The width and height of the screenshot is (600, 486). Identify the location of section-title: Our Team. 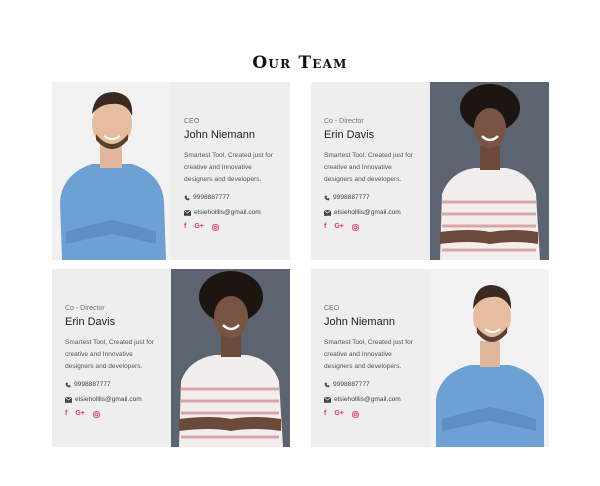
(300, 63).